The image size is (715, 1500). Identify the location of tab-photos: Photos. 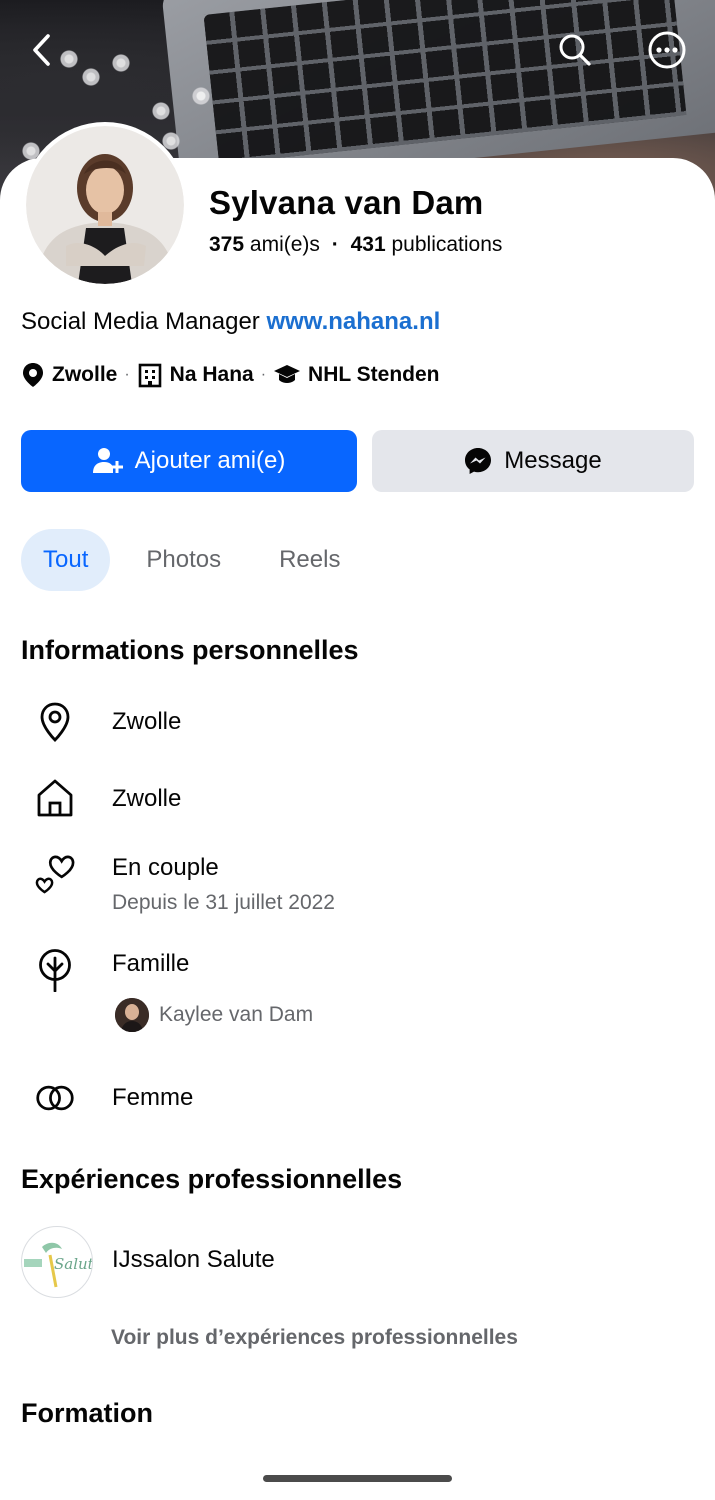
(183, 560).